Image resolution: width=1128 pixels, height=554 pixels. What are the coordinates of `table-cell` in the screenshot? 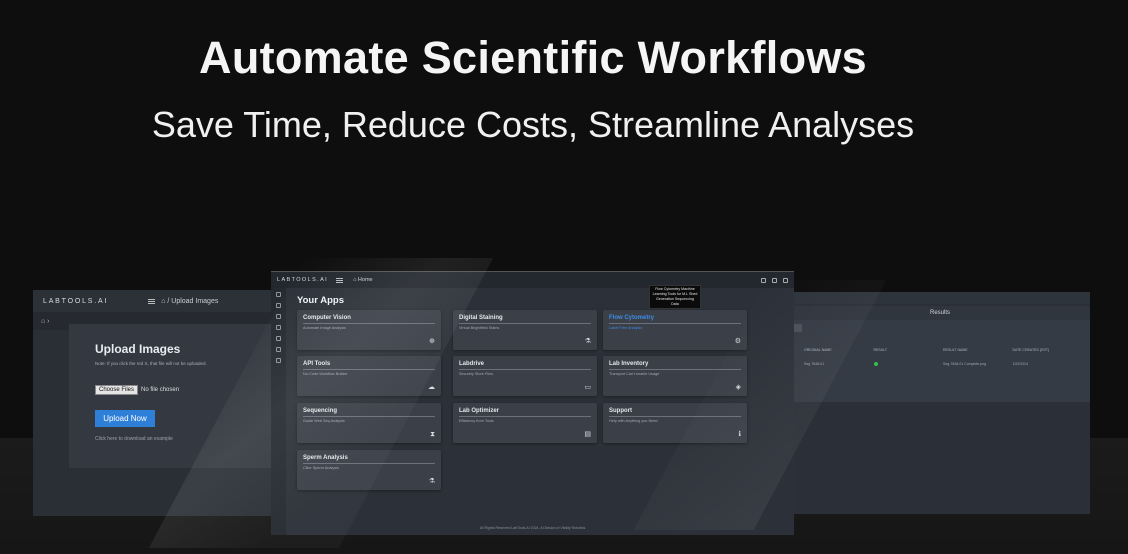 It's located at (908, 364).